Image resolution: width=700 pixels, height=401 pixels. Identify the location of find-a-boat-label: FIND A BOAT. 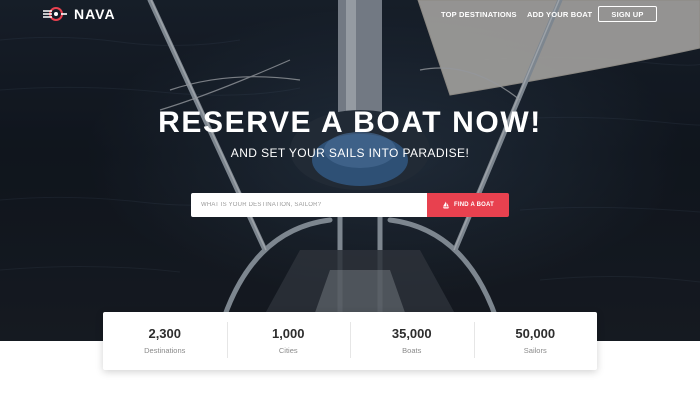
(474, 205).